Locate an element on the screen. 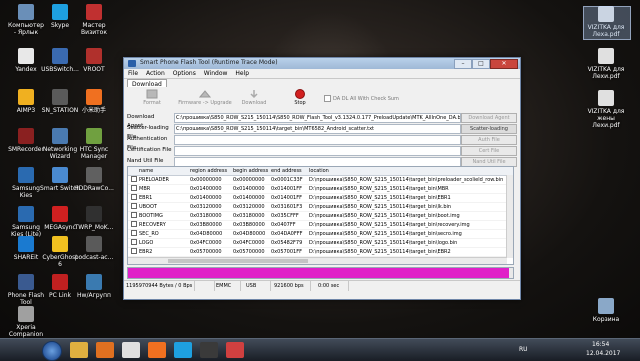 The height and width of the screenshot is (361, 640). desktop-icon-label: Корзина is located at coordinates (606, 319).